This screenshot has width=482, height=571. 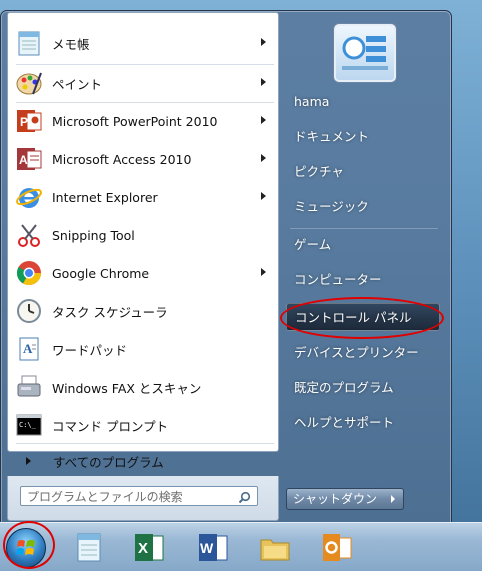 What do you see at coordinates (363, 102) in the screenshot?
I see `right-item-user: hama` at bounding box center [363, 102].